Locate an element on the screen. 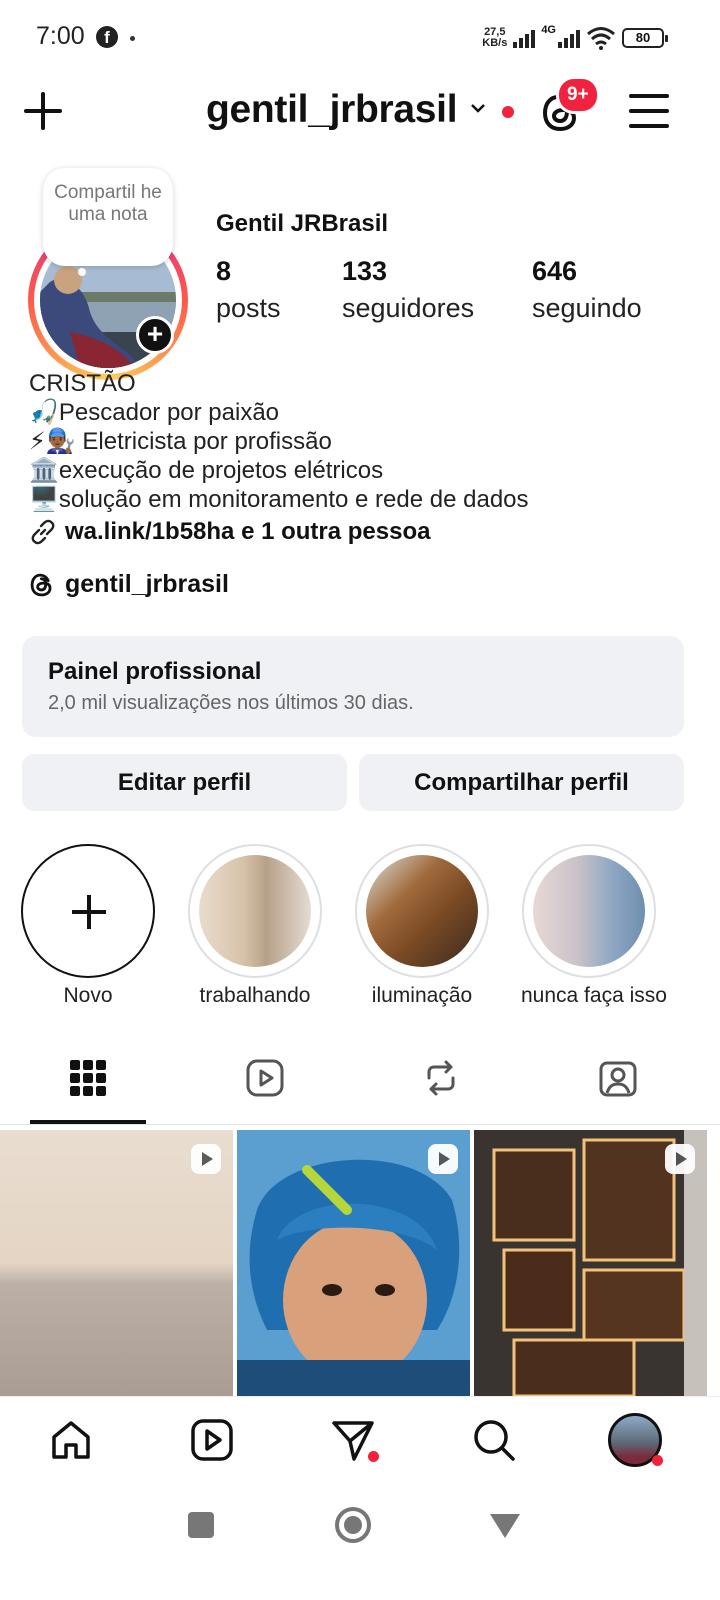 This screenshot has width=720, height=1600. bio-line-text: CRISTÃO is located at coordinates (82, 383).